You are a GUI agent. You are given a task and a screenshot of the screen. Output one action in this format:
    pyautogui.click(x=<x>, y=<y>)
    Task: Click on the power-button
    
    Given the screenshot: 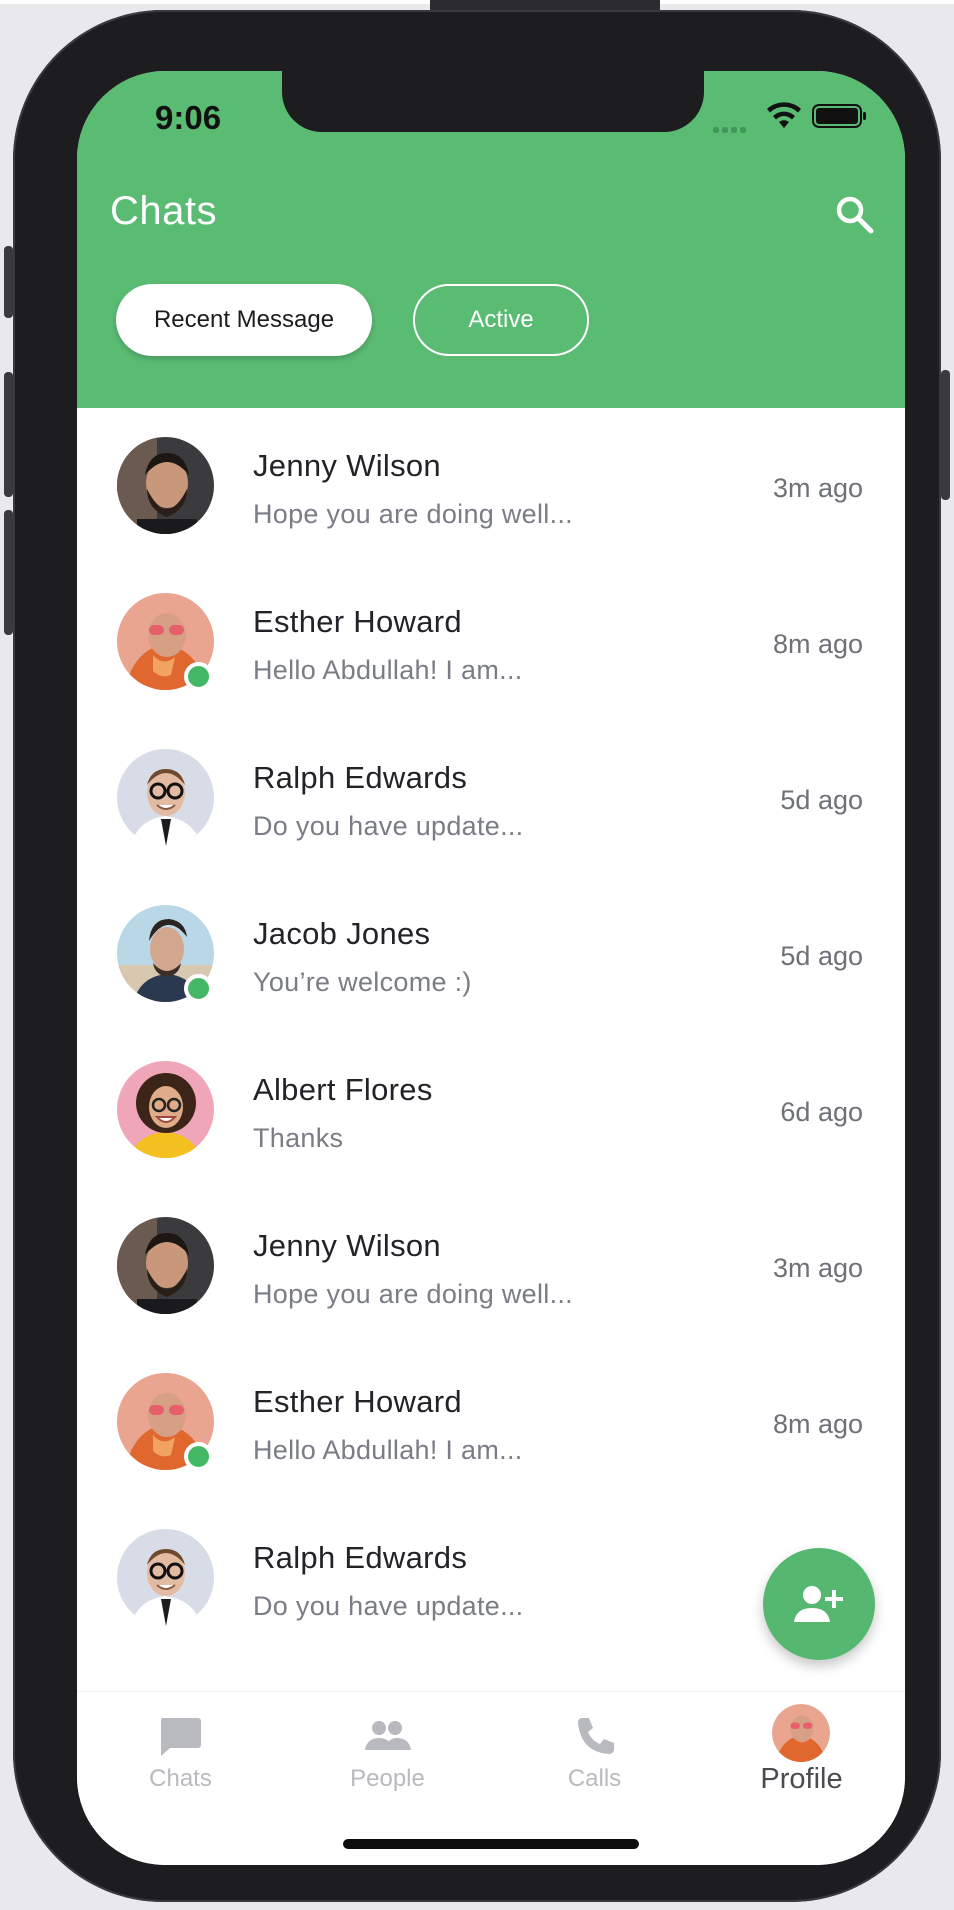 What is the action you would take?
    pyautogui.click(x=945, y=435)
    